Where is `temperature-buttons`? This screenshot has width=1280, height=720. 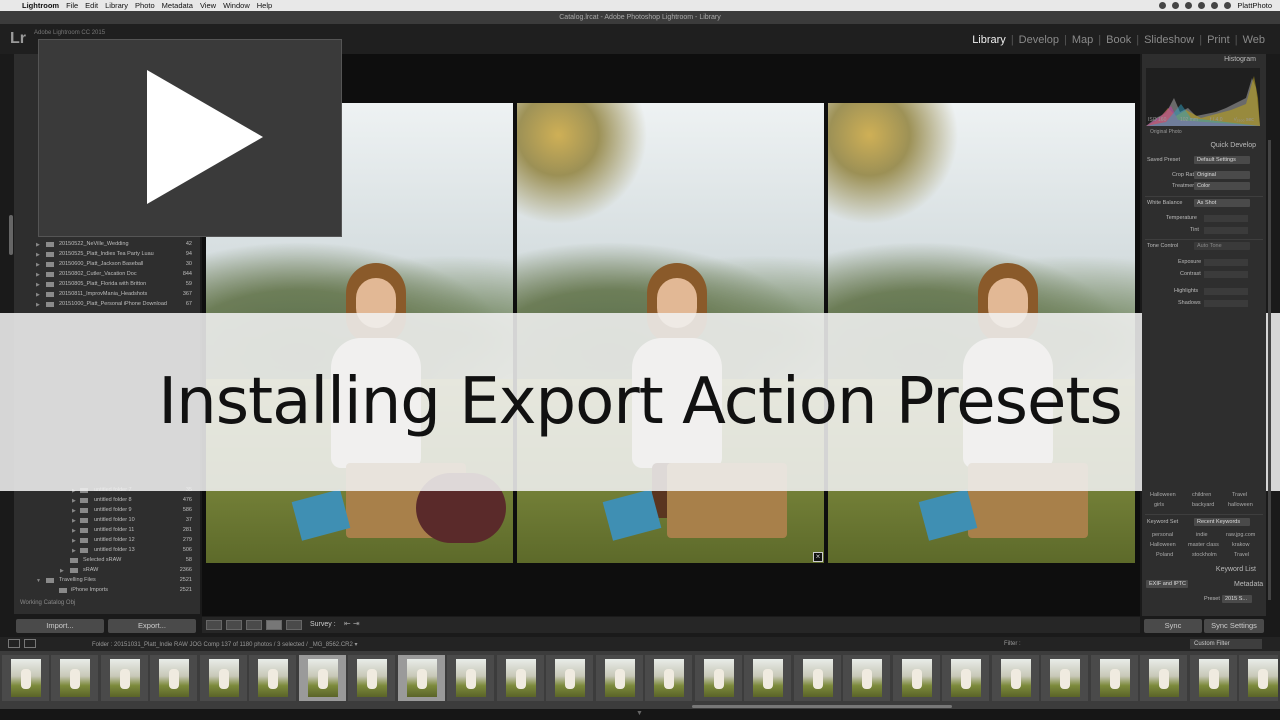 temperature-buttons is located at coordinates (1226, 218).